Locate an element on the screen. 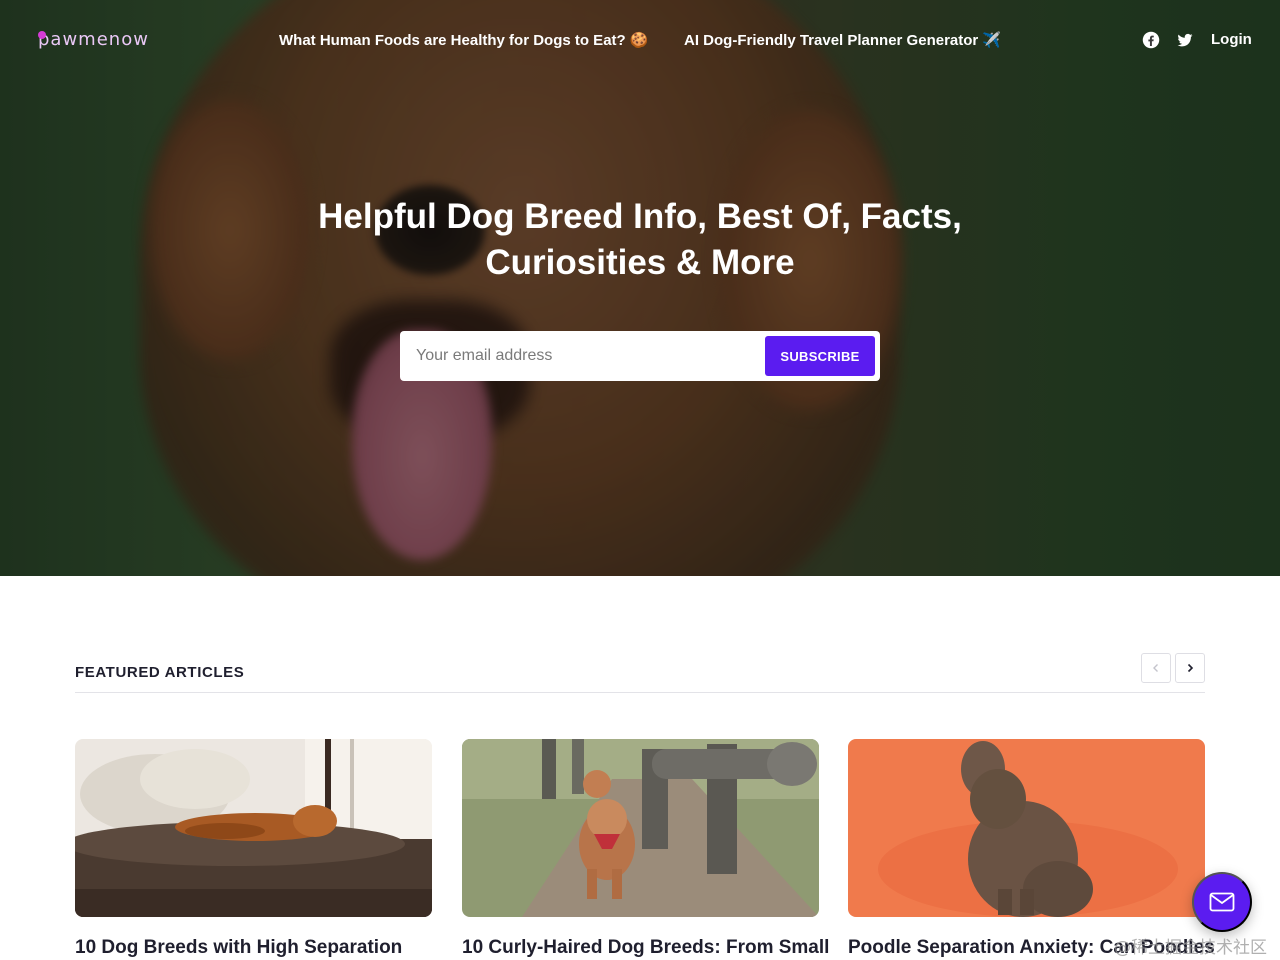 The image size is (1280, 960). mail-icon is located at coordinates (1222, 902).